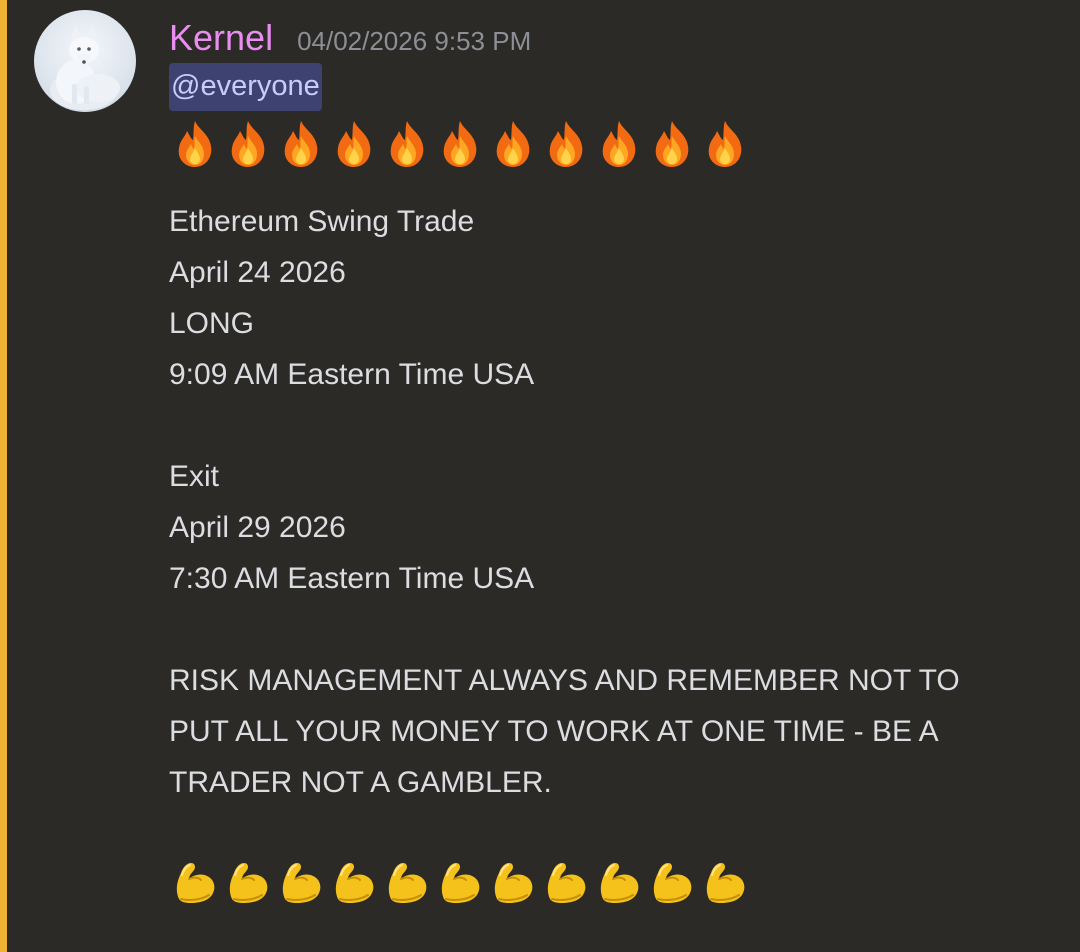  Describe the element at coordinates (352, 374) in the screenshot. I see `entry-line: 9:09 AM Eastern Time USA` at that location.